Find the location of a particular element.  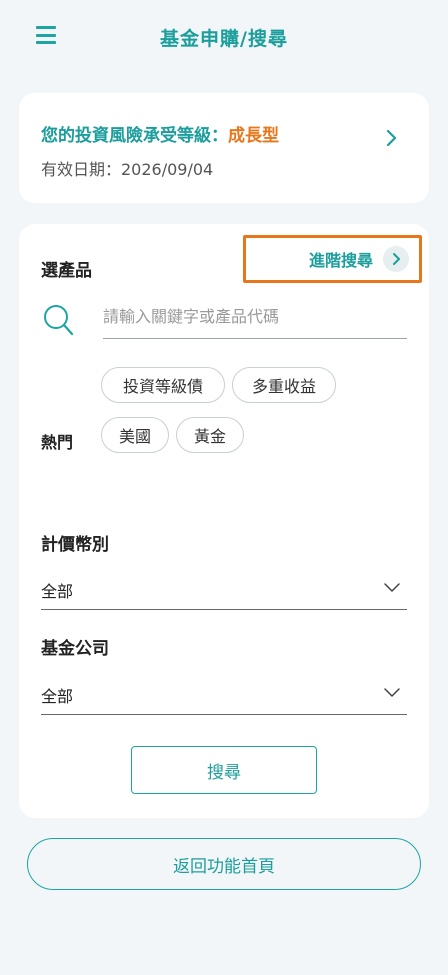

hot-tag-multi-income: 多重收益 is located at coordinates (284, 385).